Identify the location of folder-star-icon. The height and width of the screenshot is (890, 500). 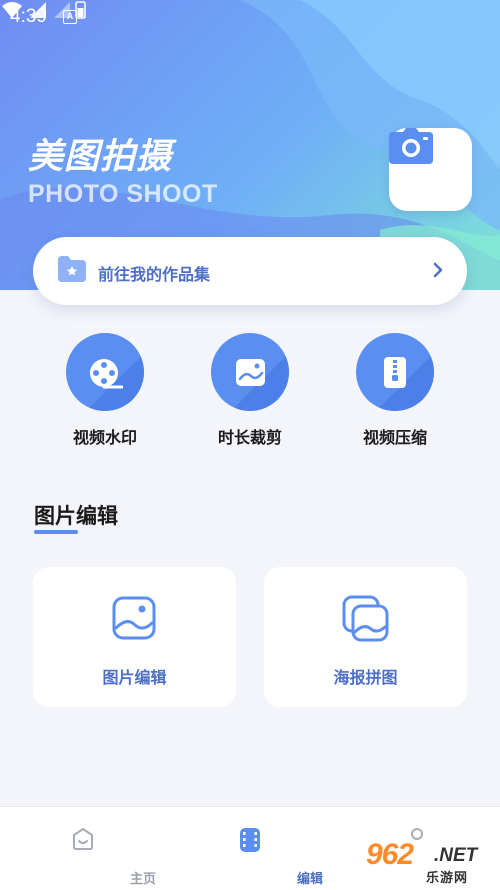
(72, 269).